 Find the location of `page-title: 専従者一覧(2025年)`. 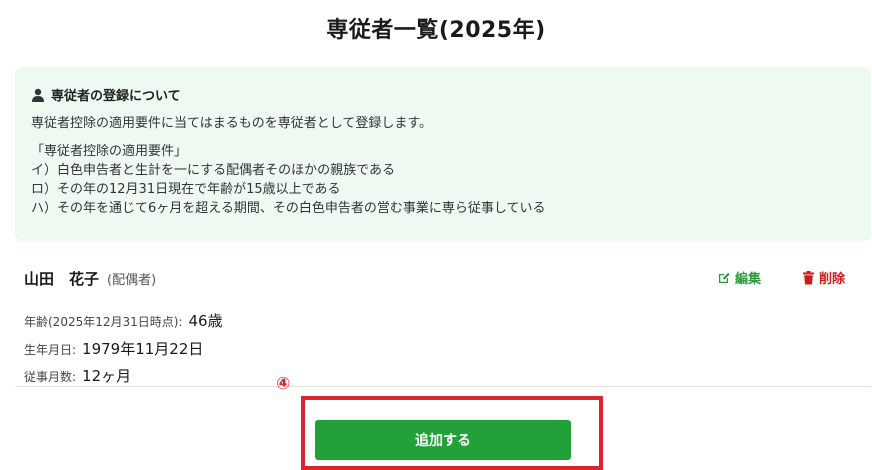

page-title: 専従者一覧(2025年) is located at coordinates (436, 30).